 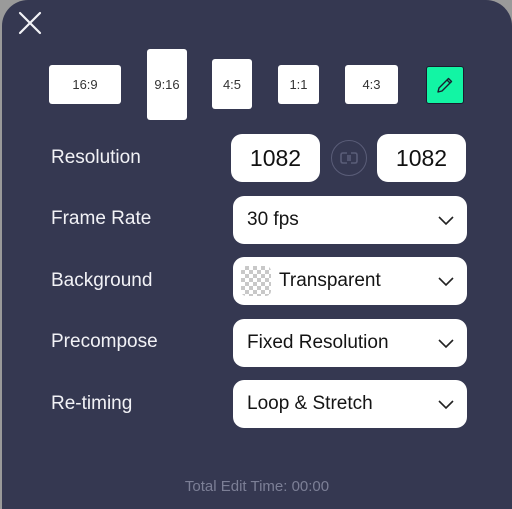 I want to click on background-dropdown: Transparent, so click(x=350, y=281).